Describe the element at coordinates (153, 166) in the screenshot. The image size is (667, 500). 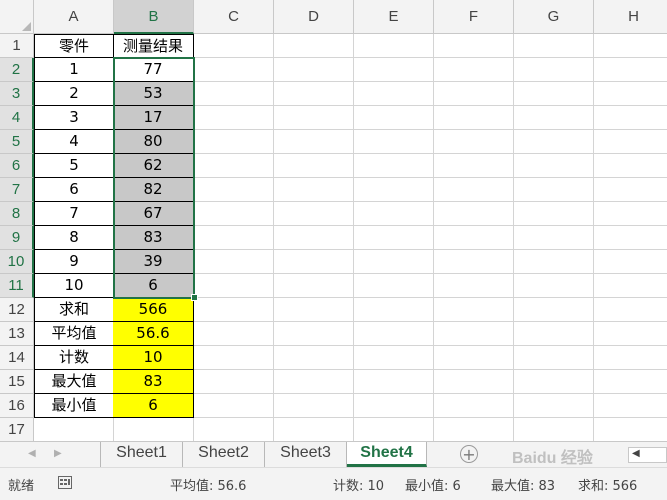
I see `cell-result: 62` at that location.